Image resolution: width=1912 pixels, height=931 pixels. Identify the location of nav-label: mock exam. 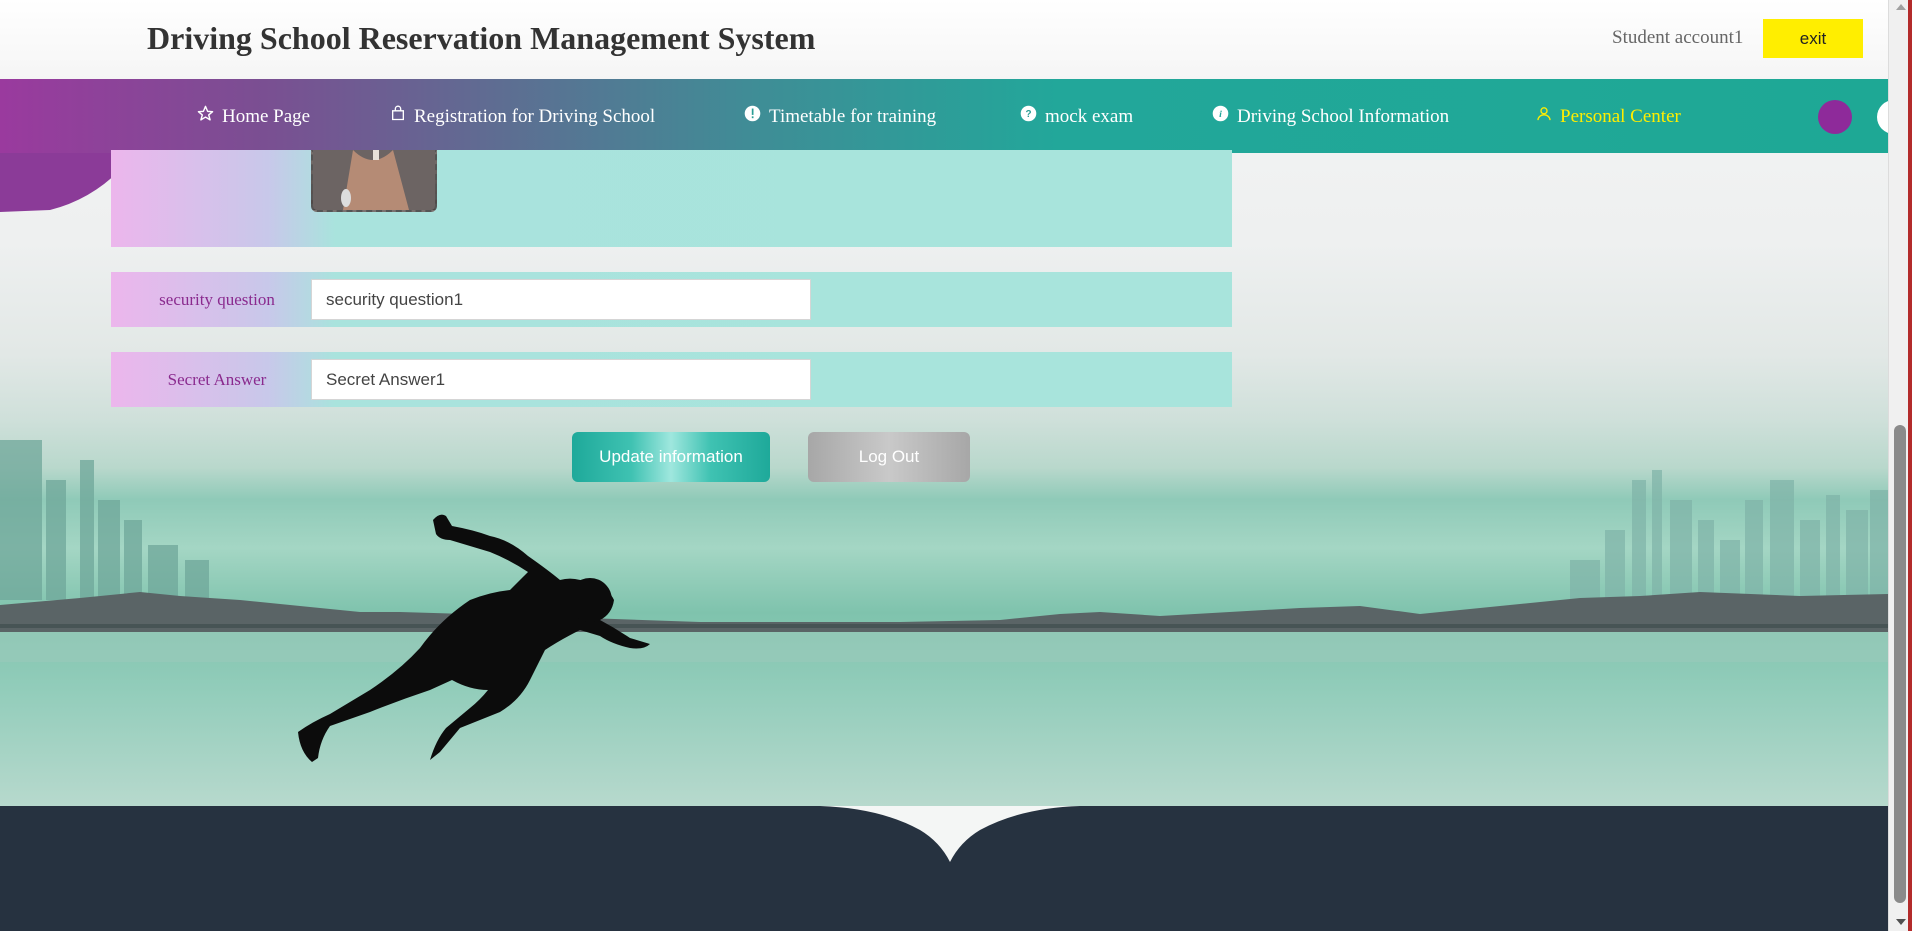
(1089, 116).